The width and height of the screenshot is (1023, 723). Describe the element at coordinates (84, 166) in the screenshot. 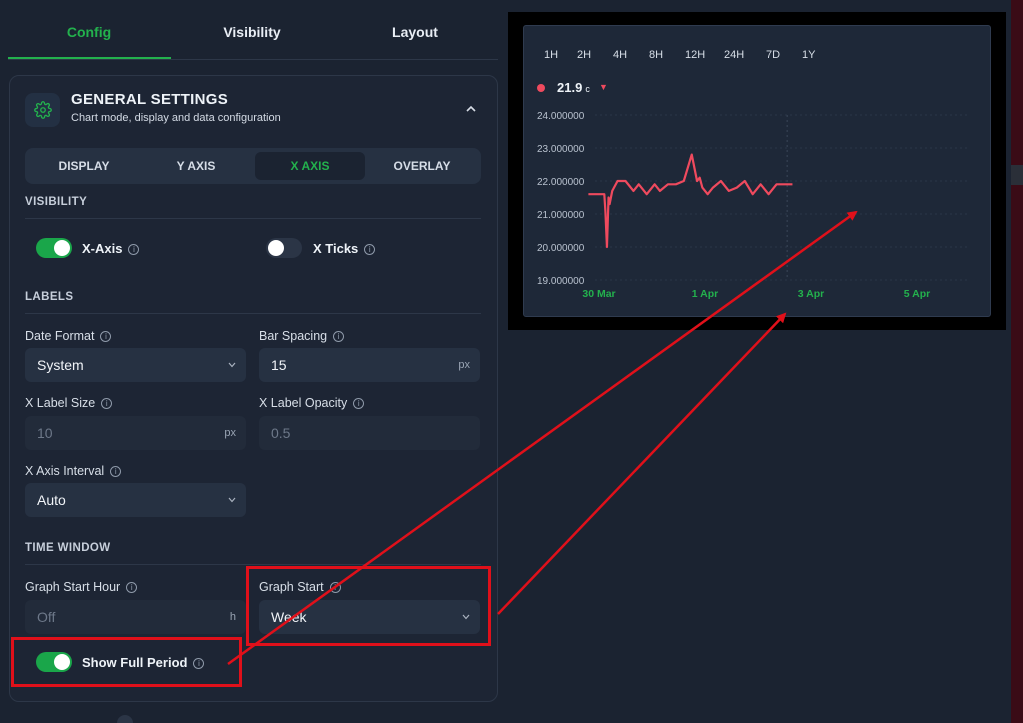

I see `subtab-display: DISPLAY` at that location.